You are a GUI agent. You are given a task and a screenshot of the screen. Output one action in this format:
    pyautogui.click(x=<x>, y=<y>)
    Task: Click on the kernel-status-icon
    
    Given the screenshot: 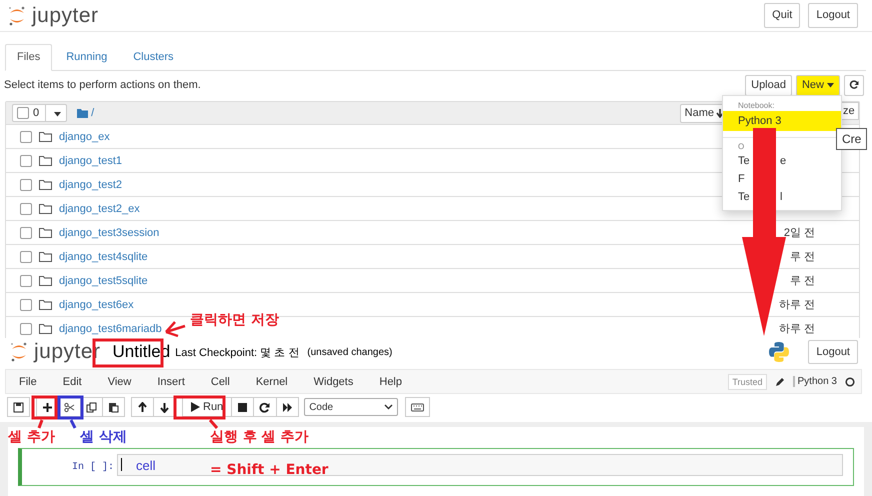 What is the action you would take?
    pyautogui.click(x=850, y=381)
    